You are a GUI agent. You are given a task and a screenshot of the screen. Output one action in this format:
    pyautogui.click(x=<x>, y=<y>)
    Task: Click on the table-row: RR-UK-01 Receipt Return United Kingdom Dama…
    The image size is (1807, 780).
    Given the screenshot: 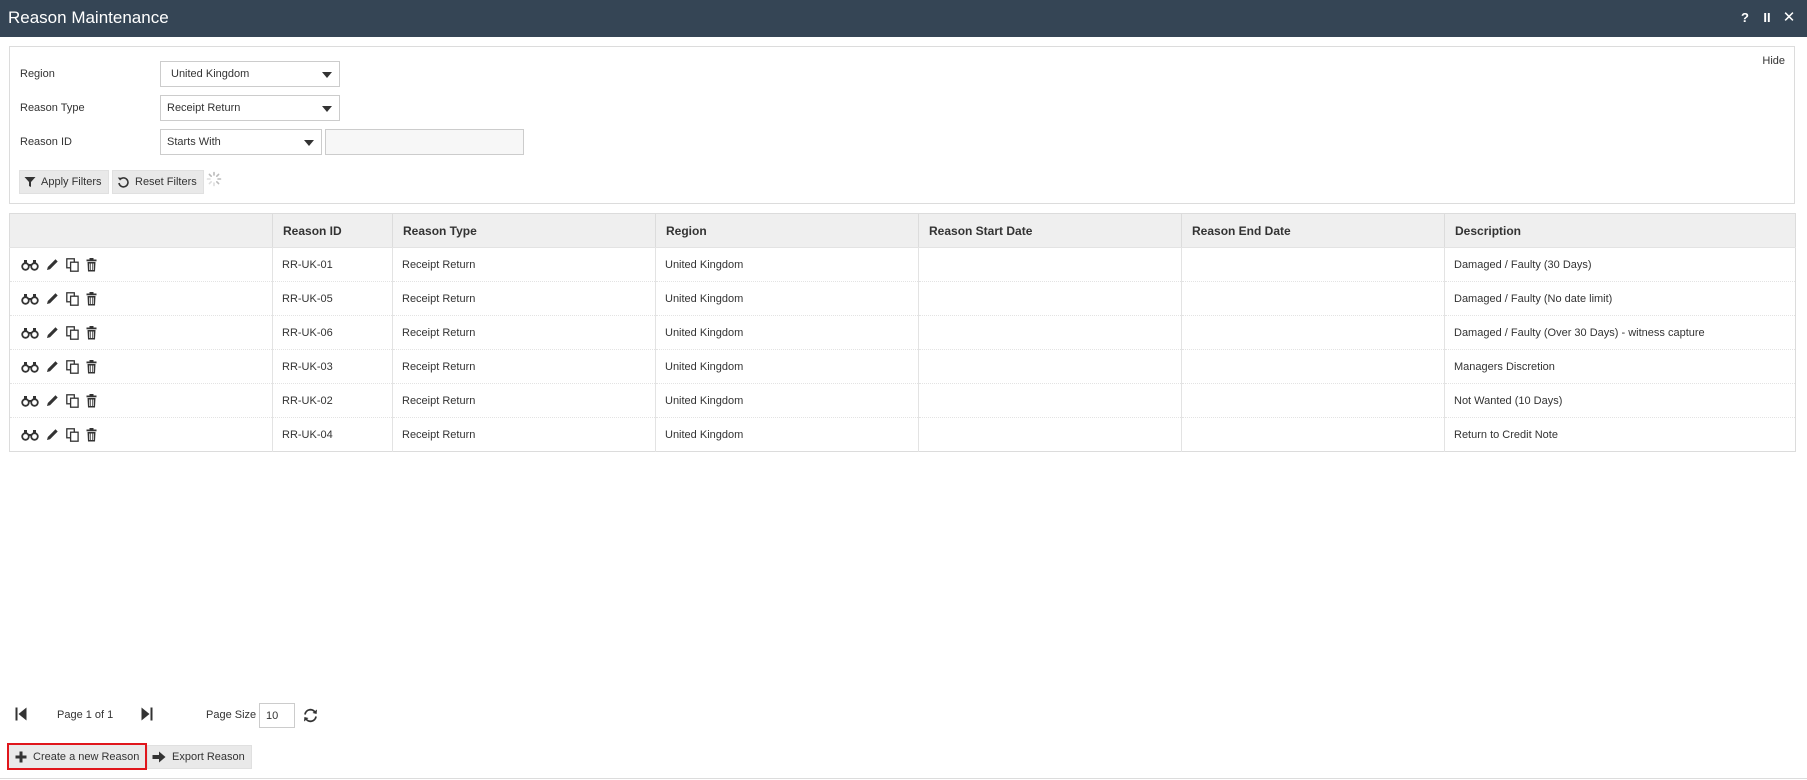 What is the action you would take?
    pyautogui.click(x=902, y=264)
    